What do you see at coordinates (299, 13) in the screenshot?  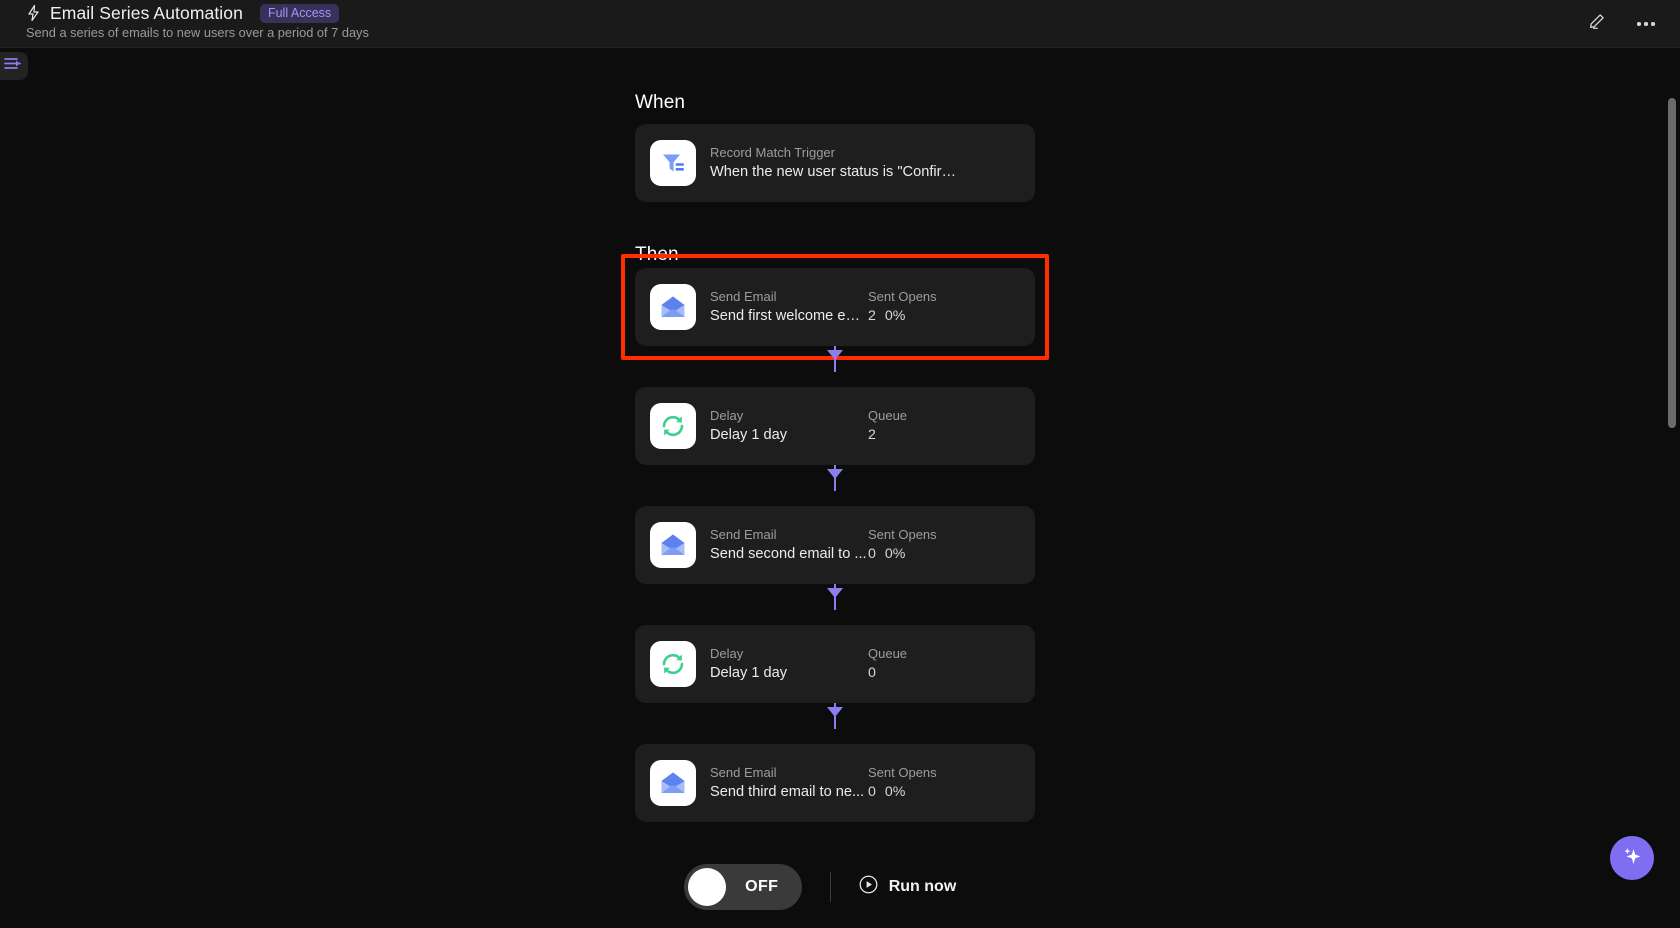 I see `status-badge: Full Access` at bounding box center [299, 13].